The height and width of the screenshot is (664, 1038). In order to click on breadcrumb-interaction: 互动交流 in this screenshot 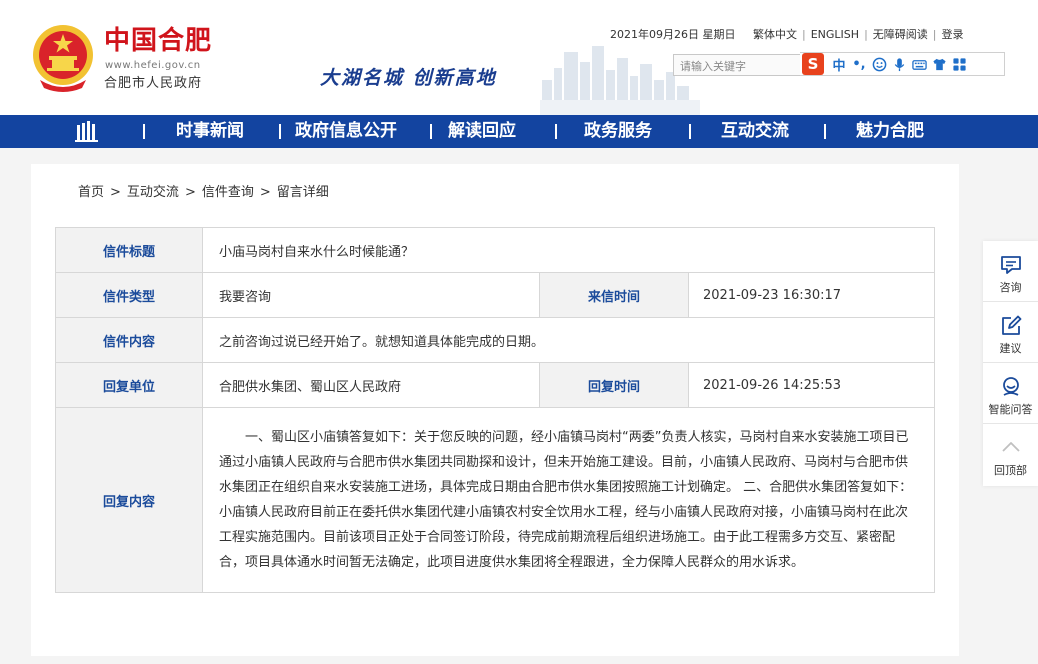, I will do `click(153, 192)`.